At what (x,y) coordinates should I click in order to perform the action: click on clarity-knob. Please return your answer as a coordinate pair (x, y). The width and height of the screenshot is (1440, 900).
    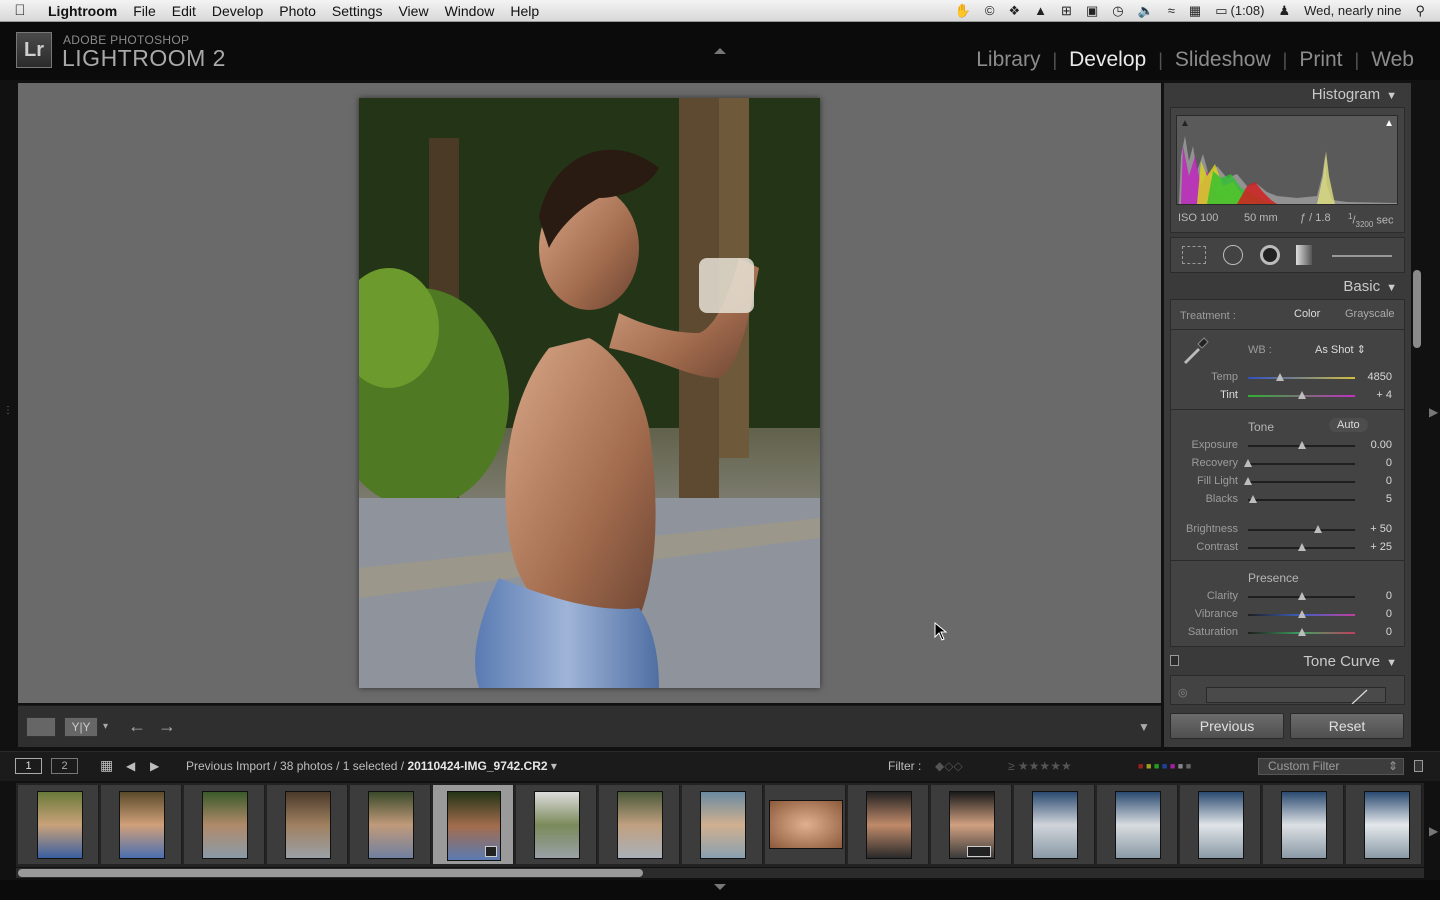
    Looking at the image, I should click on (1301, 596).